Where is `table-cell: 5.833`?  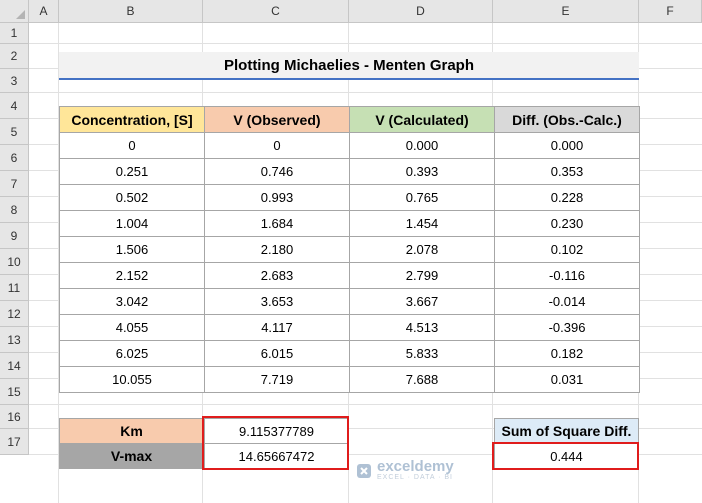
table-cell: 5.833 is located at coordinates (422, 353).